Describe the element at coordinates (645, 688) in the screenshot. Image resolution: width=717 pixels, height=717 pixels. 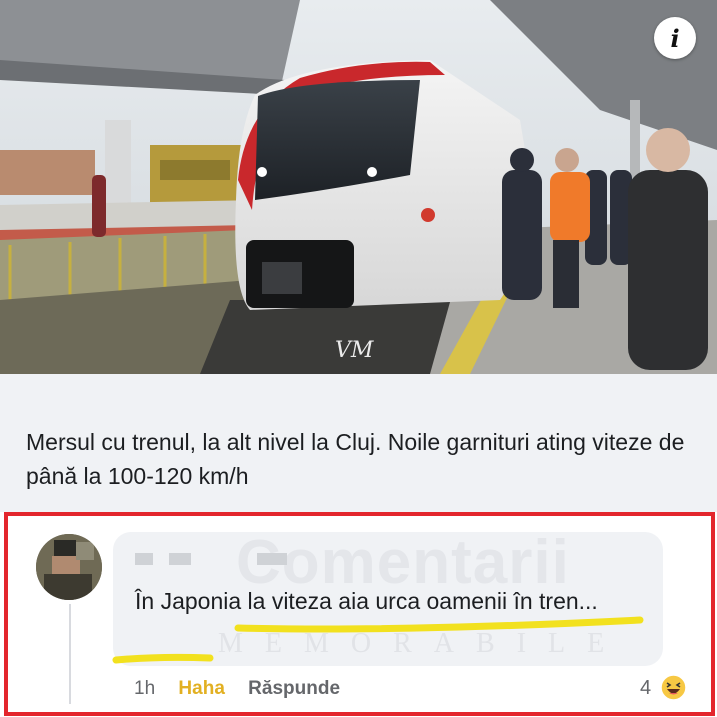
I see `reaction-count: 4` at that location.